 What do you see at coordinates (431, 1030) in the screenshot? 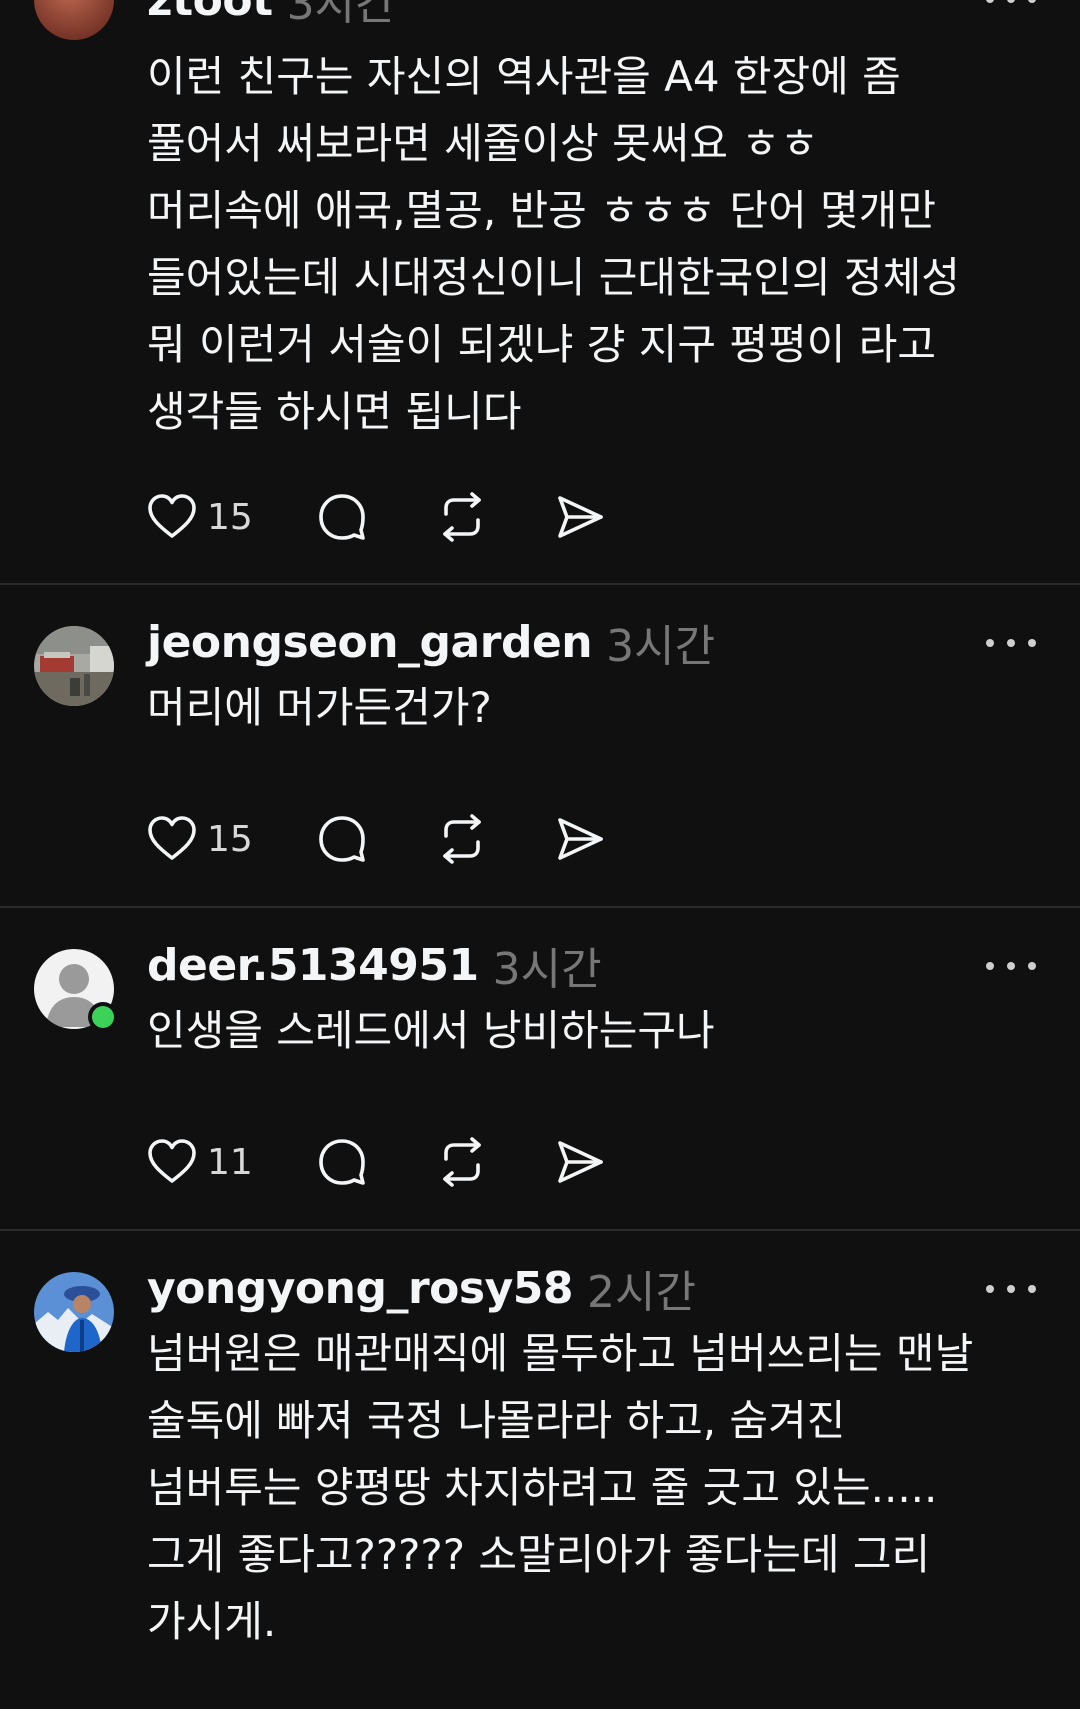
I see `text-line: 인생을 스레드에서 낭비하는구나` at bounding box center [431, 1030].